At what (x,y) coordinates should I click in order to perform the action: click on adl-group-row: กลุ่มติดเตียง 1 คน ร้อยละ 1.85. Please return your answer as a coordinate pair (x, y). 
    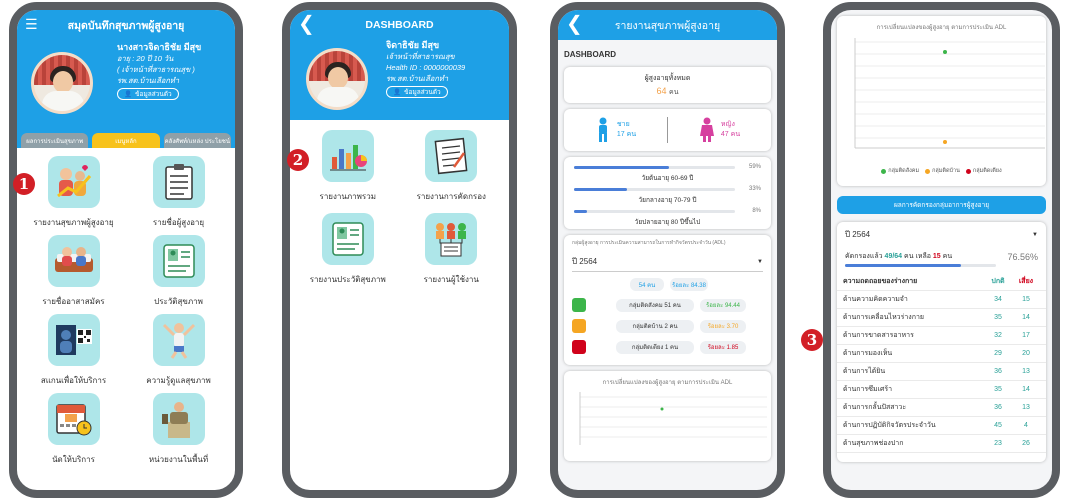
    Looking at the image, I should click on (667, 347).